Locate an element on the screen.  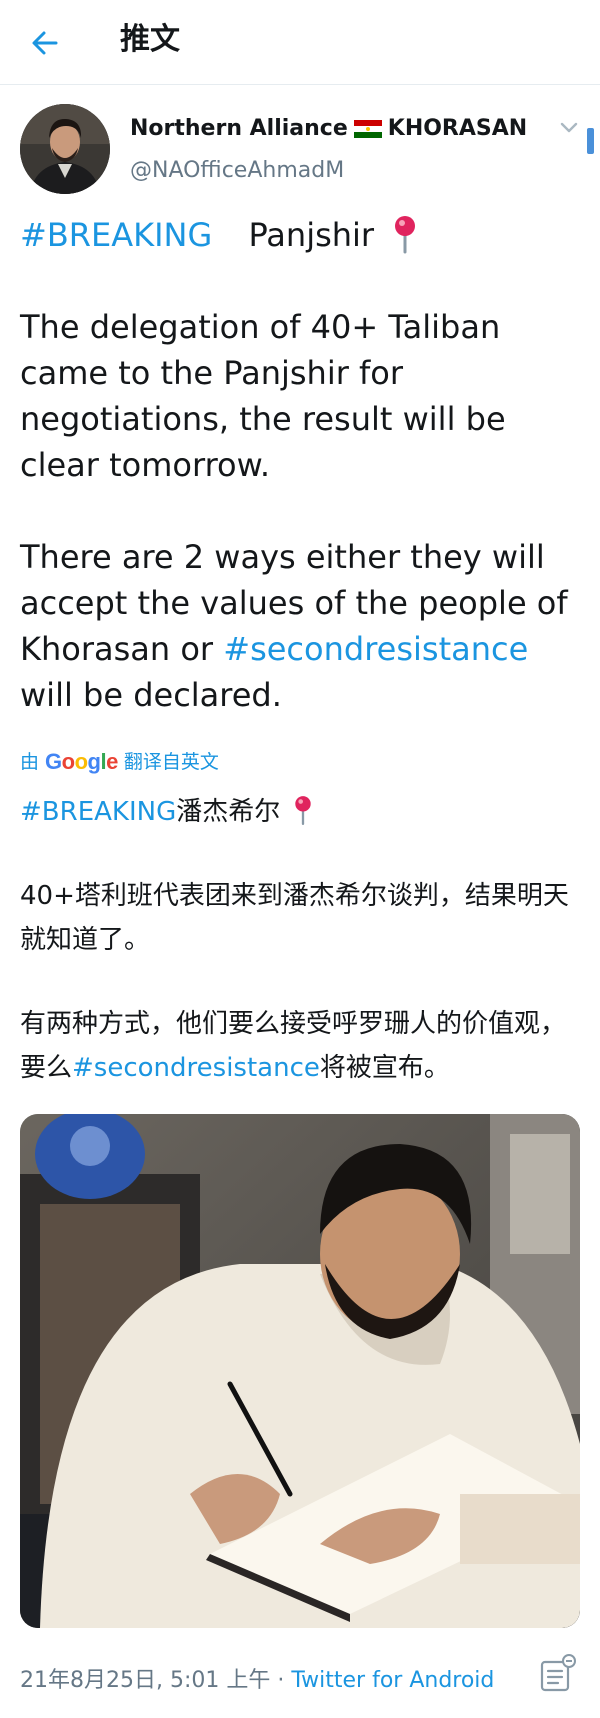
author-name: Northern Alliance KHORASAN is located at coordinates (328, 130).